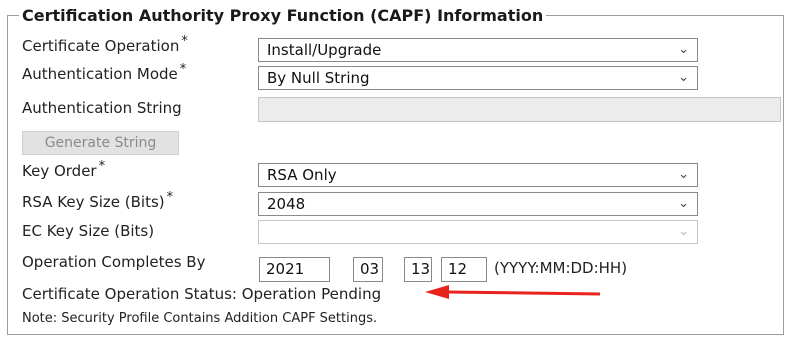 The height and width of the screenshot is (340, 793). What do you see at coordinates (100, 143) in the screenshot?
I see `generate-string-button: Generate String` at bounding box center [100, 143].